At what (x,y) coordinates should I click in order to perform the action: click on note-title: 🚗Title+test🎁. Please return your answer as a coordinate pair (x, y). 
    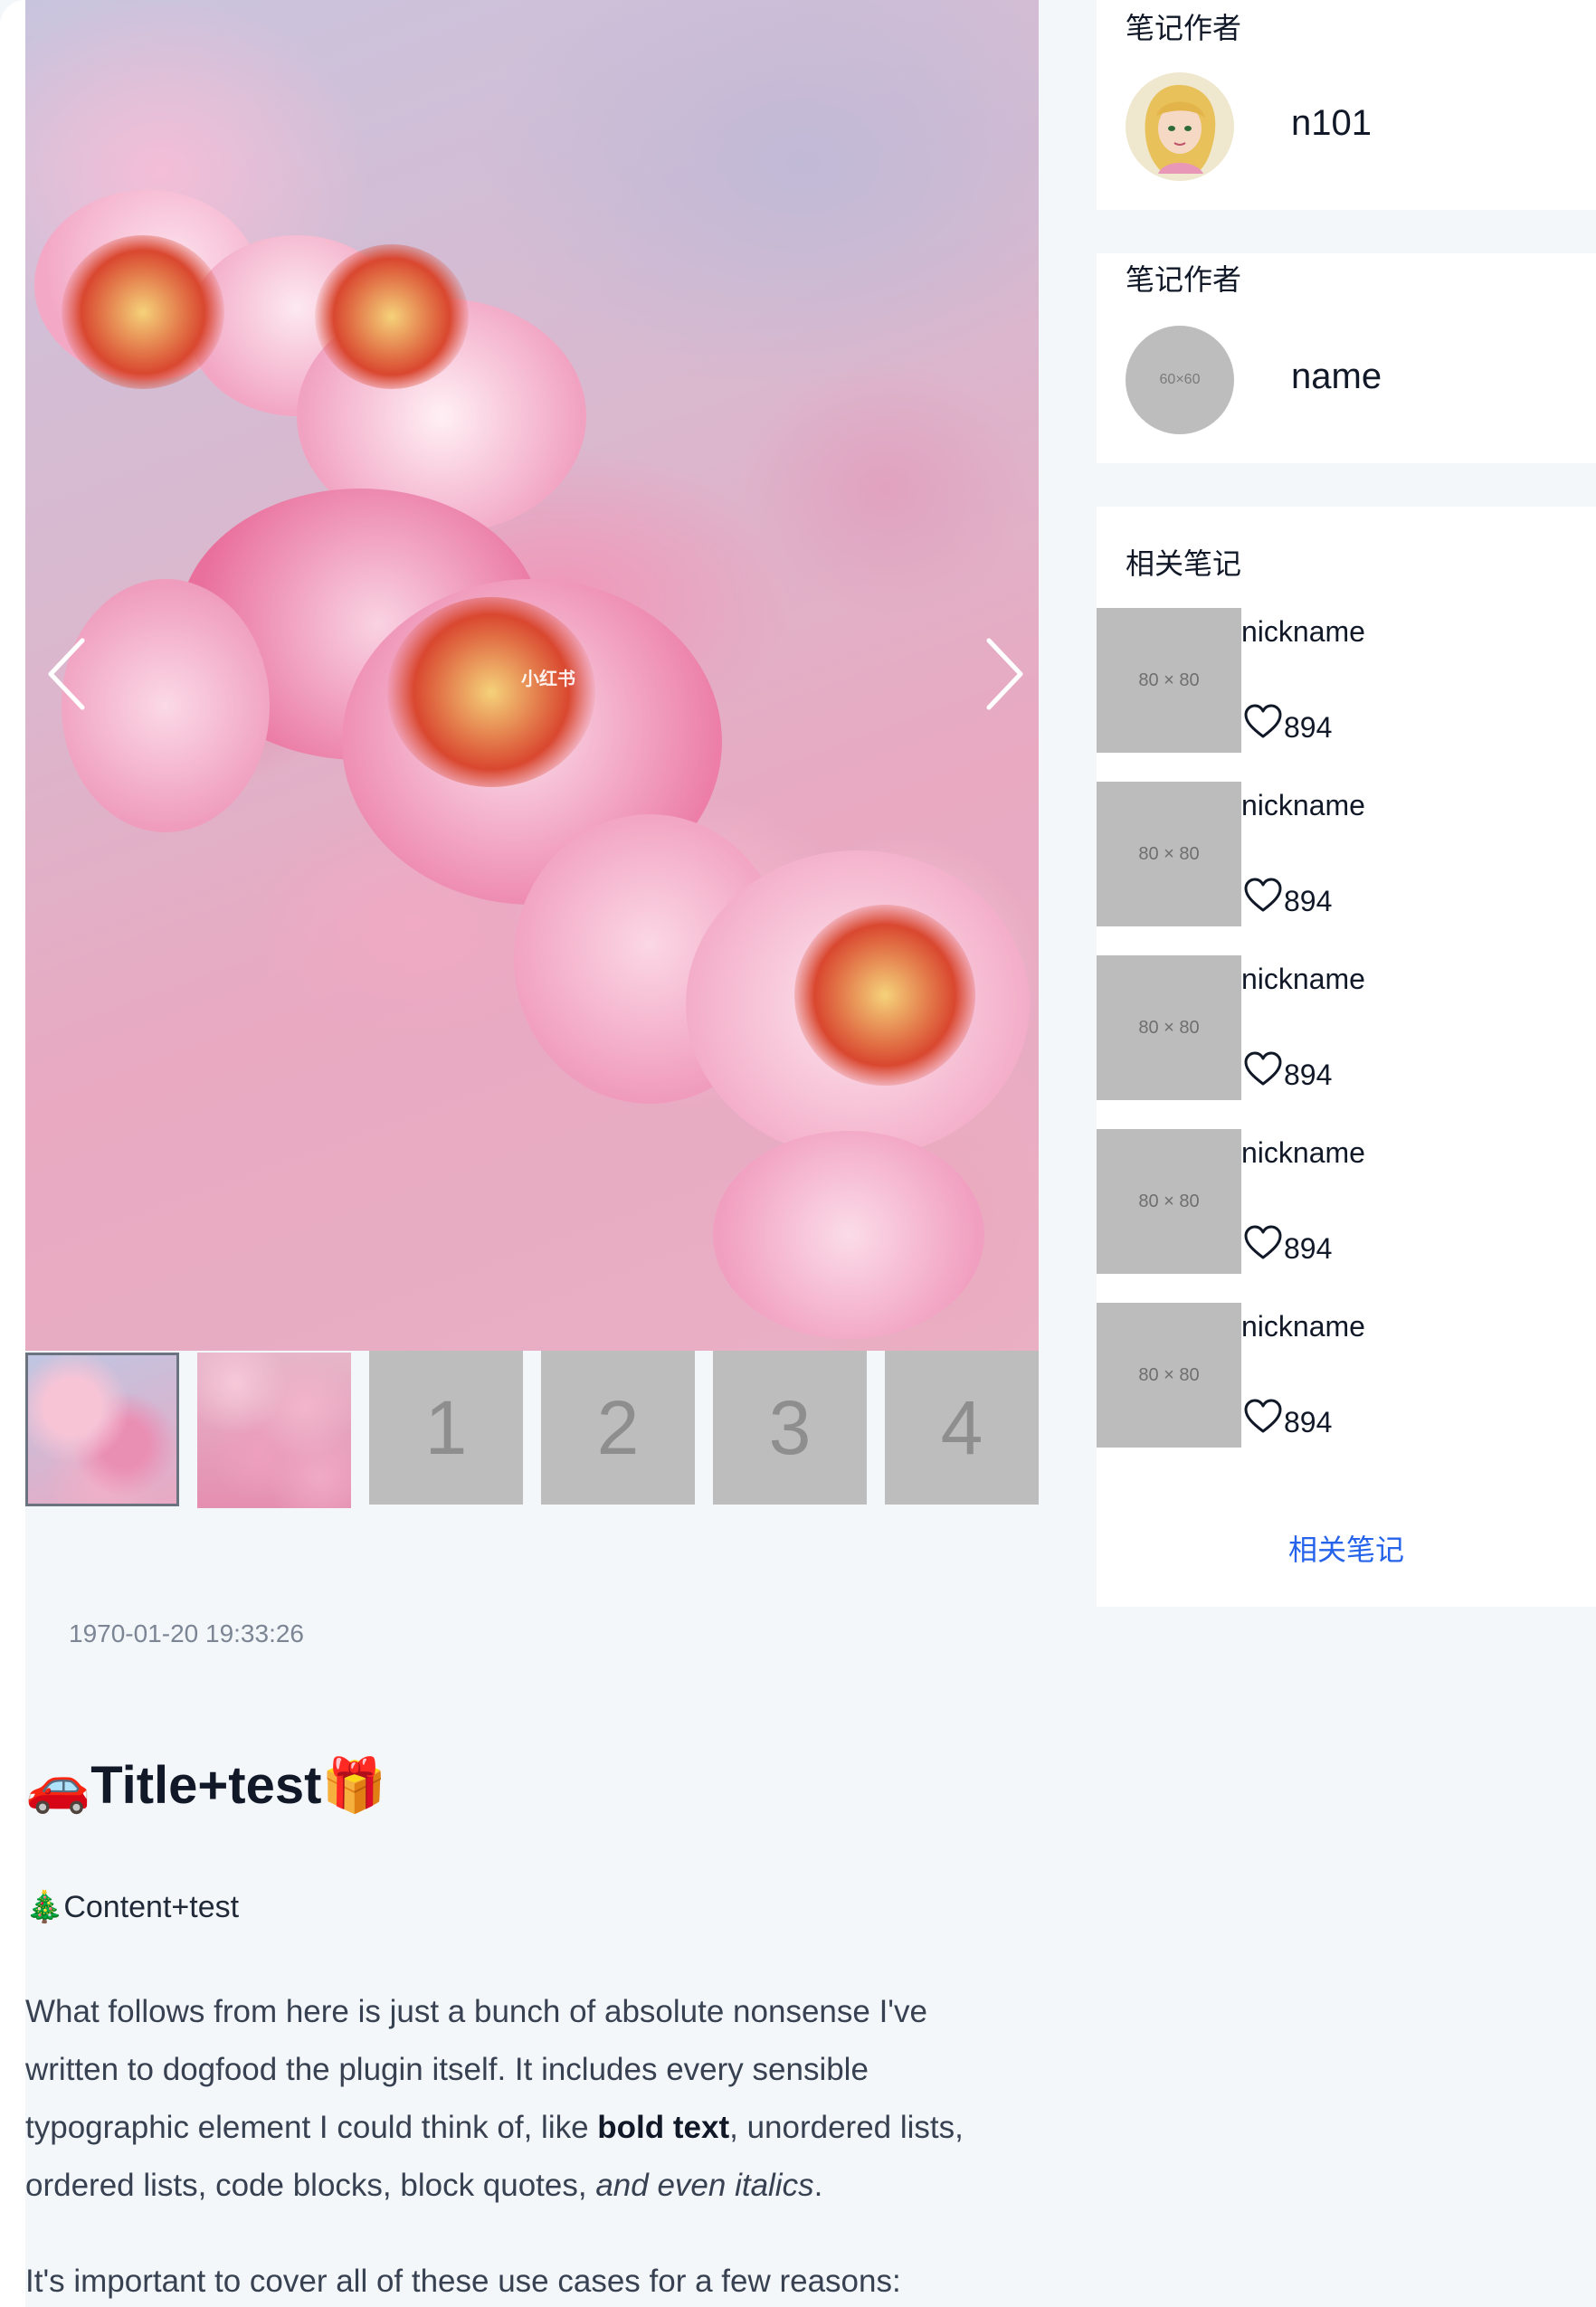
    Looking at the image, I should click on (206, 1785).